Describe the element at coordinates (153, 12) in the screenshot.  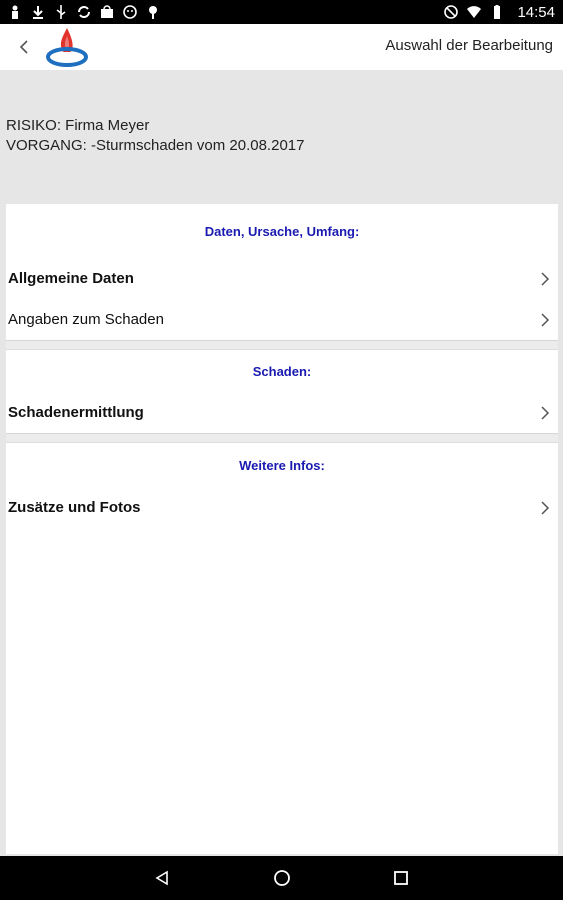
I see `location-pin-icon` at that location.